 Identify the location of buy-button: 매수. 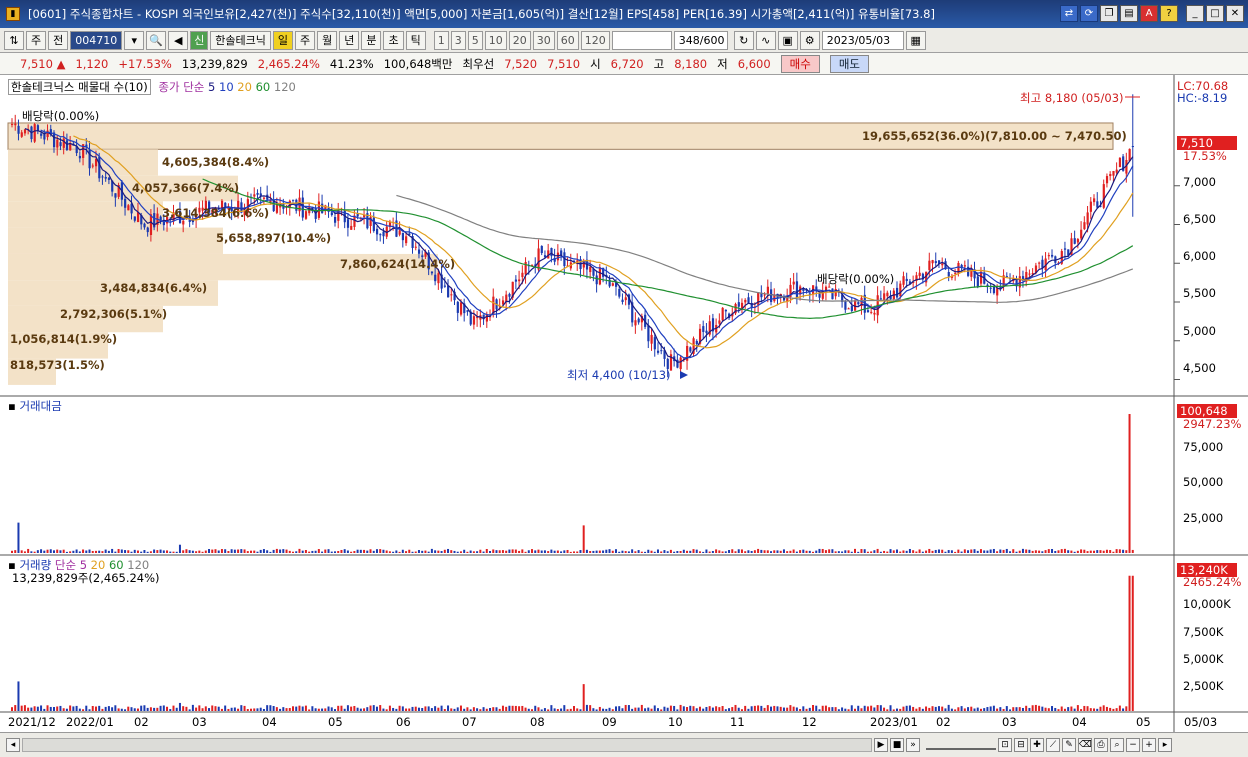
(800, 63).